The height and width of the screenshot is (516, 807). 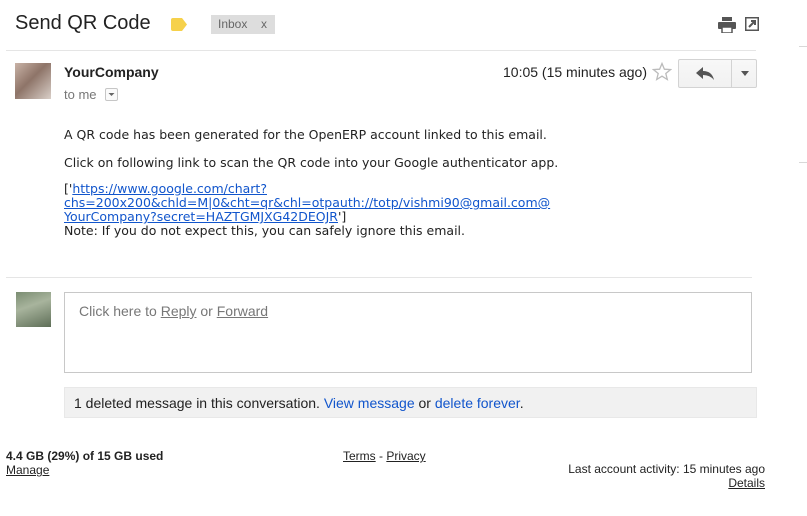 What do you see at coordinates (342, 216) in the screenshot?
I see `link-suffix: ']` at bounding box center [342, 216].